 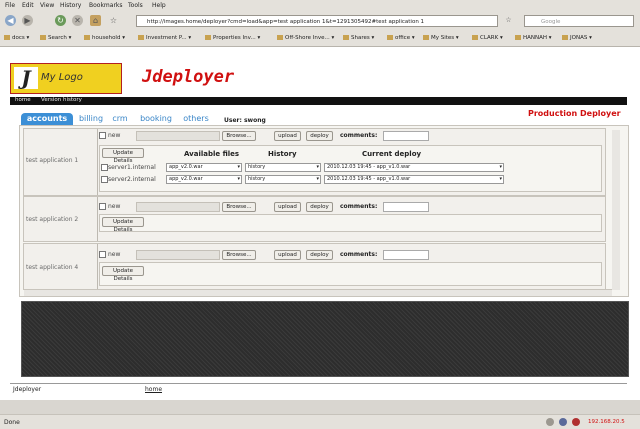 What do you see at coordinates (487, 38) in the screenshot?
I see `bookmark-item: CLARK ▾` at bounding box center [487, 38].